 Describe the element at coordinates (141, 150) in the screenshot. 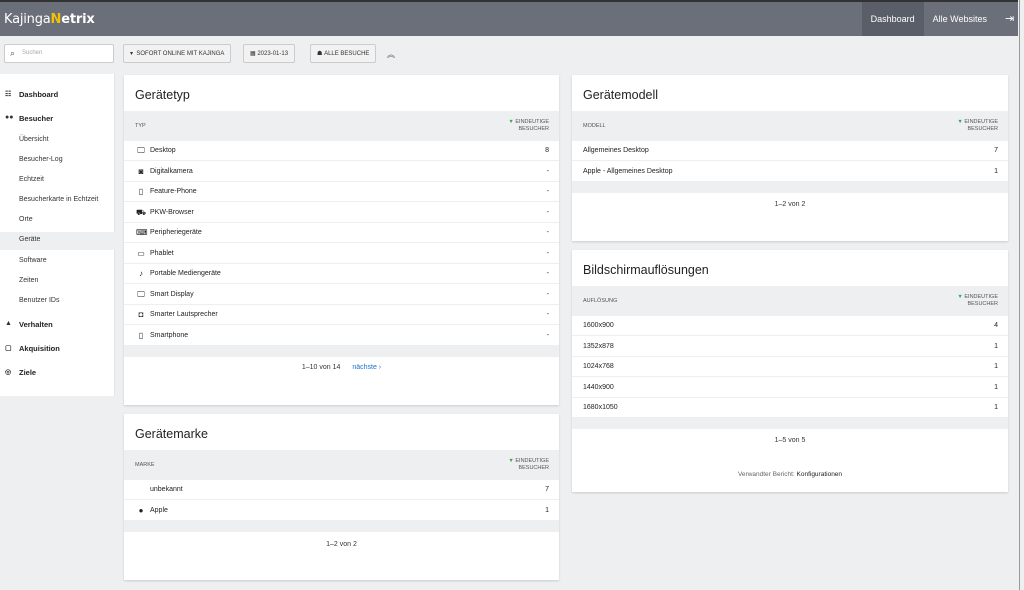

I see `desktop-icon: 🖵` at that location.